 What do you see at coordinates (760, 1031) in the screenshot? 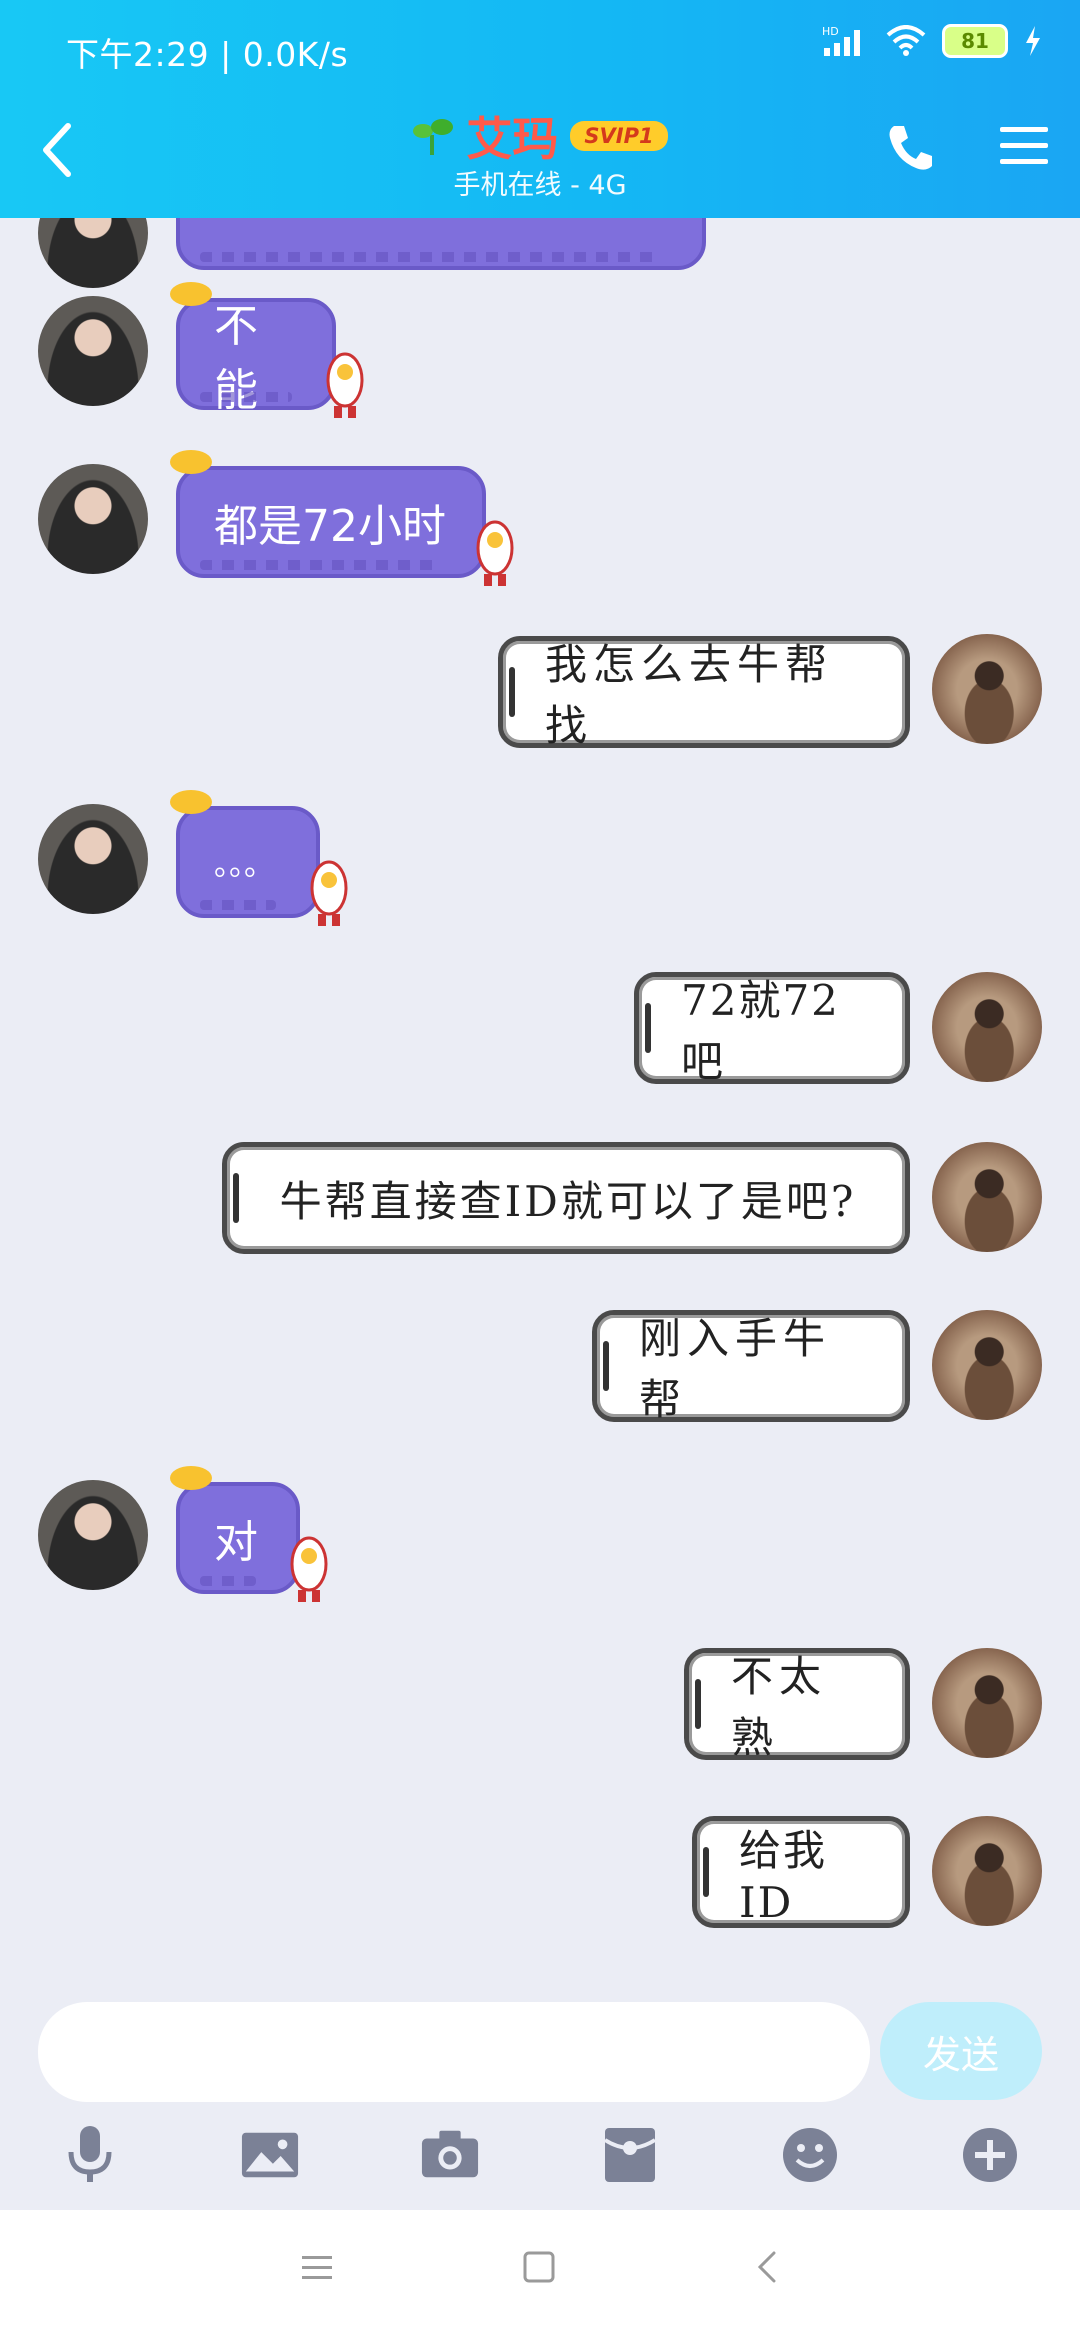
I see `message-text: 72就72吧` at bounding box center [760, 1031].